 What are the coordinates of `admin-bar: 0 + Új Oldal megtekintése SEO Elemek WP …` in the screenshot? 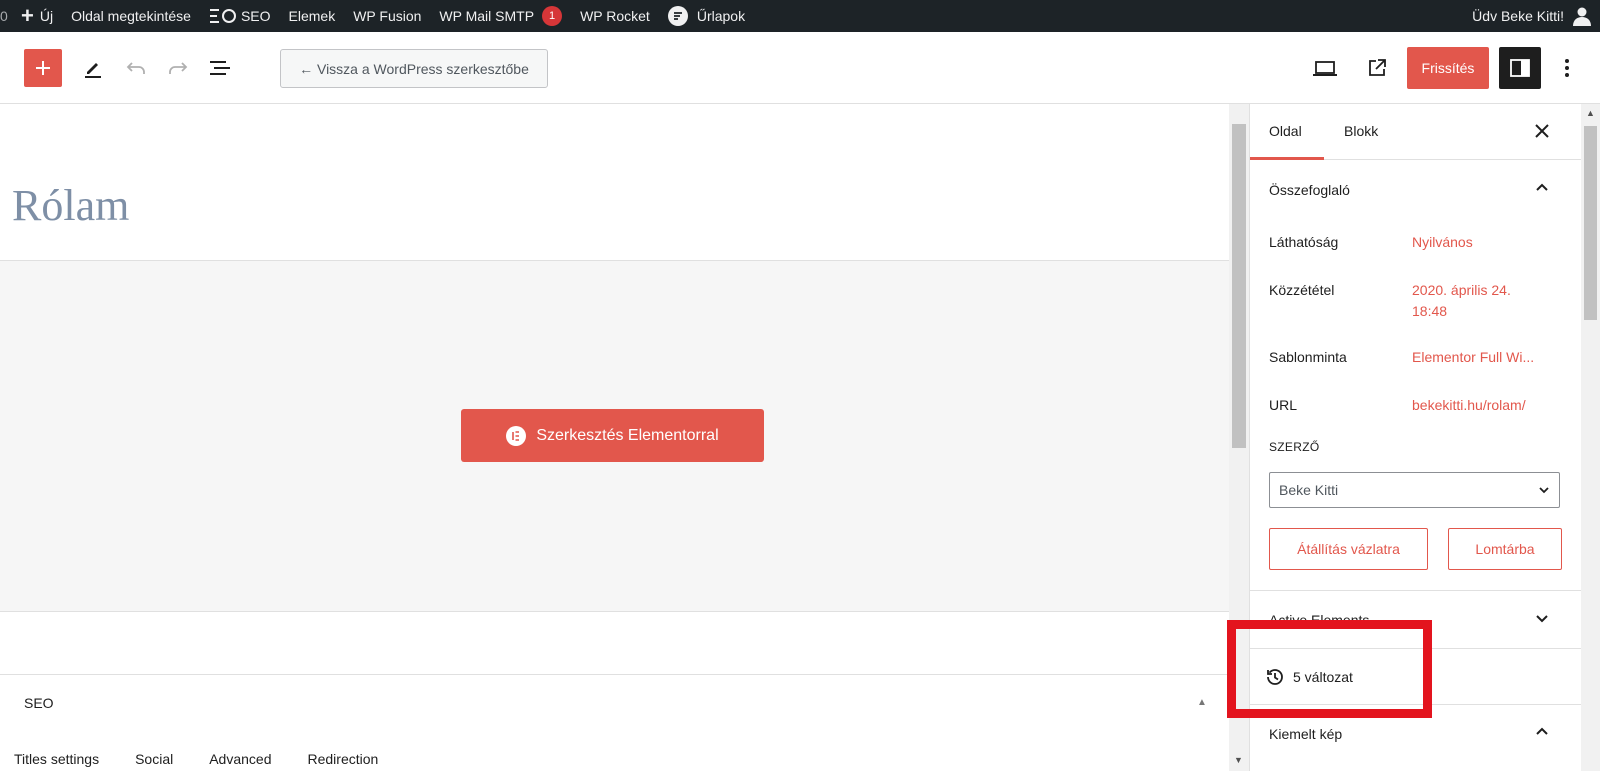 It's located at (800, 16).